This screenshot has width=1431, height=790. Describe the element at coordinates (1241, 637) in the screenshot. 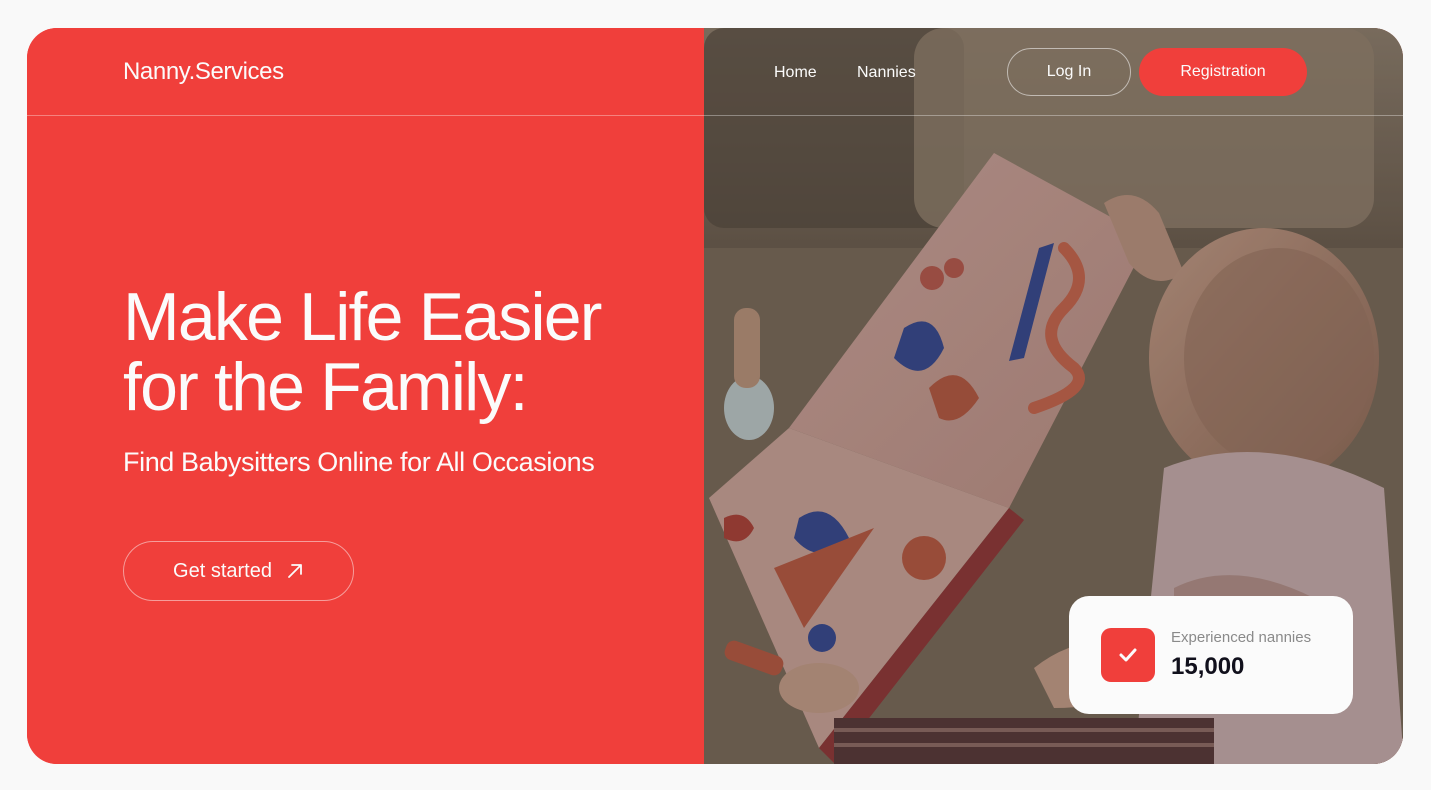

I see `stat-label: Experienced nannies` at that location.